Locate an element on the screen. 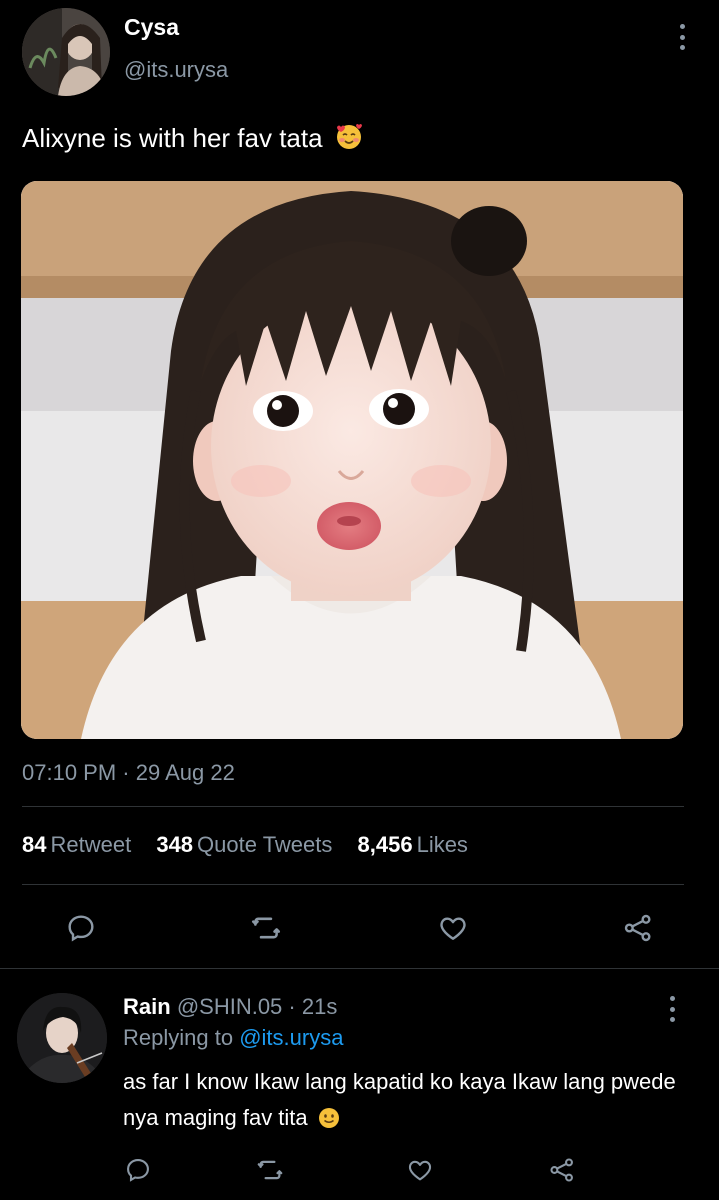 The height and width of the screenshot is (1200, 719). retweet-icon is located at coordinates (266, 928).